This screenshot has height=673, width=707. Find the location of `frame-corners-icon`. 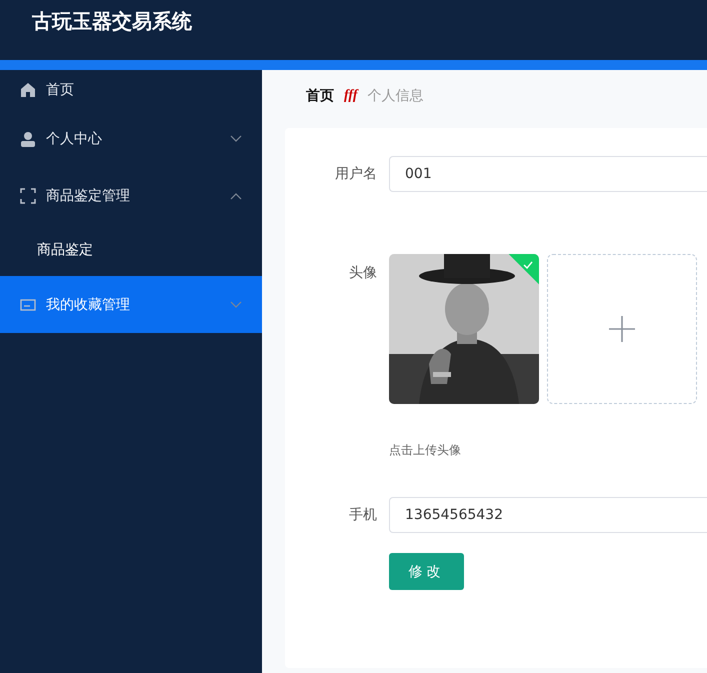

frame-corners-icon is located at coordinates (28, 196).